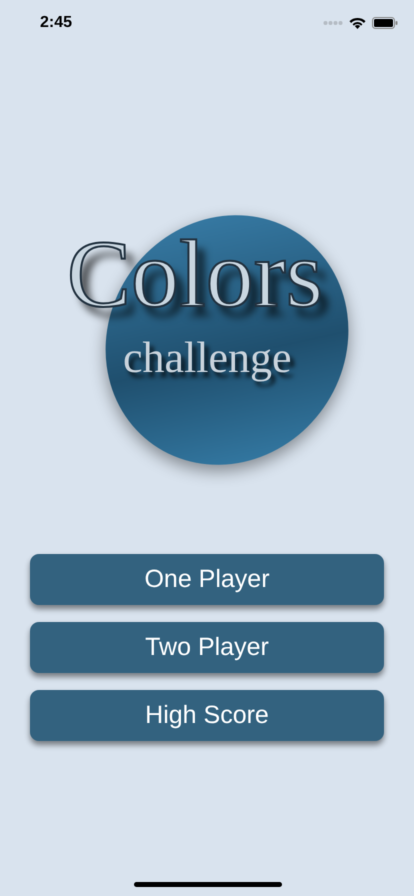 The height and width of the screenshot is (896, 414). I want to click on menu-button: Two Player, so click(207, 647).